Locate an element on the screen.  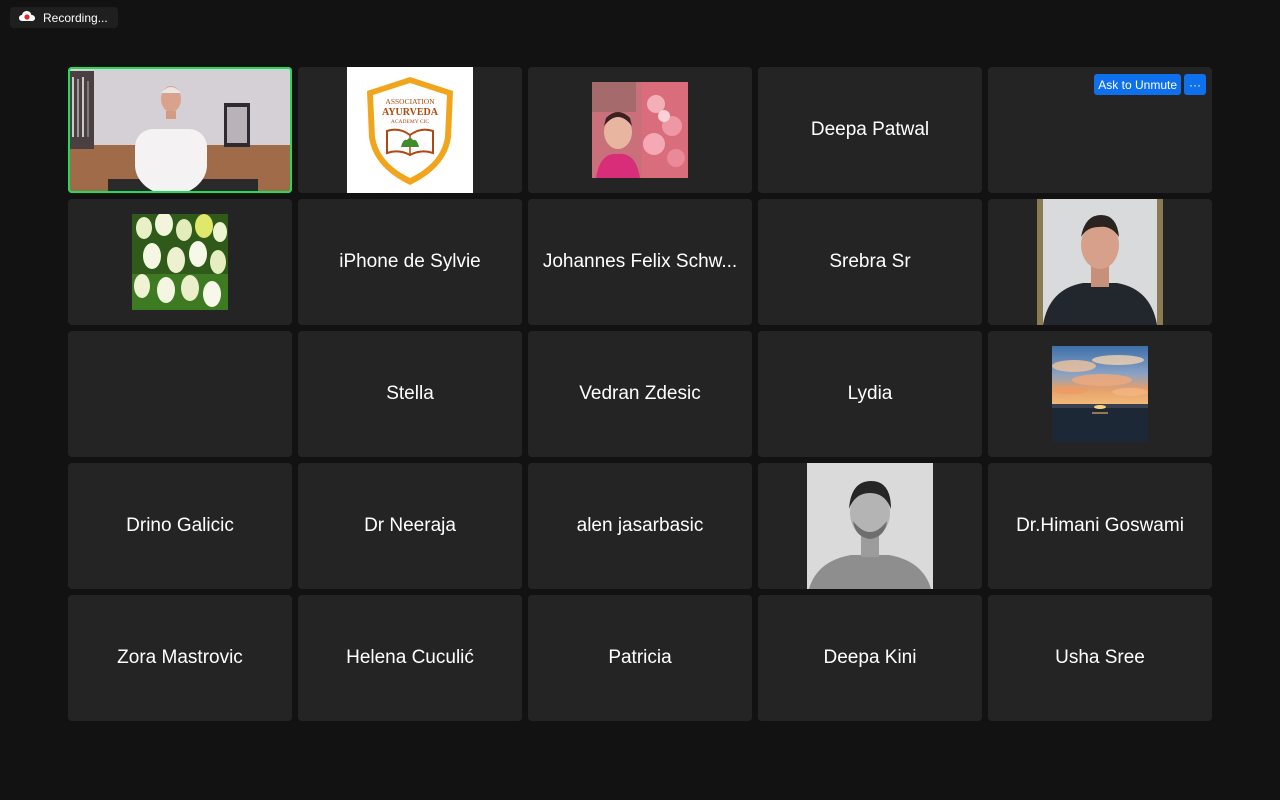
participant-name: Deepa Kini is located at coordinates (870, 657).